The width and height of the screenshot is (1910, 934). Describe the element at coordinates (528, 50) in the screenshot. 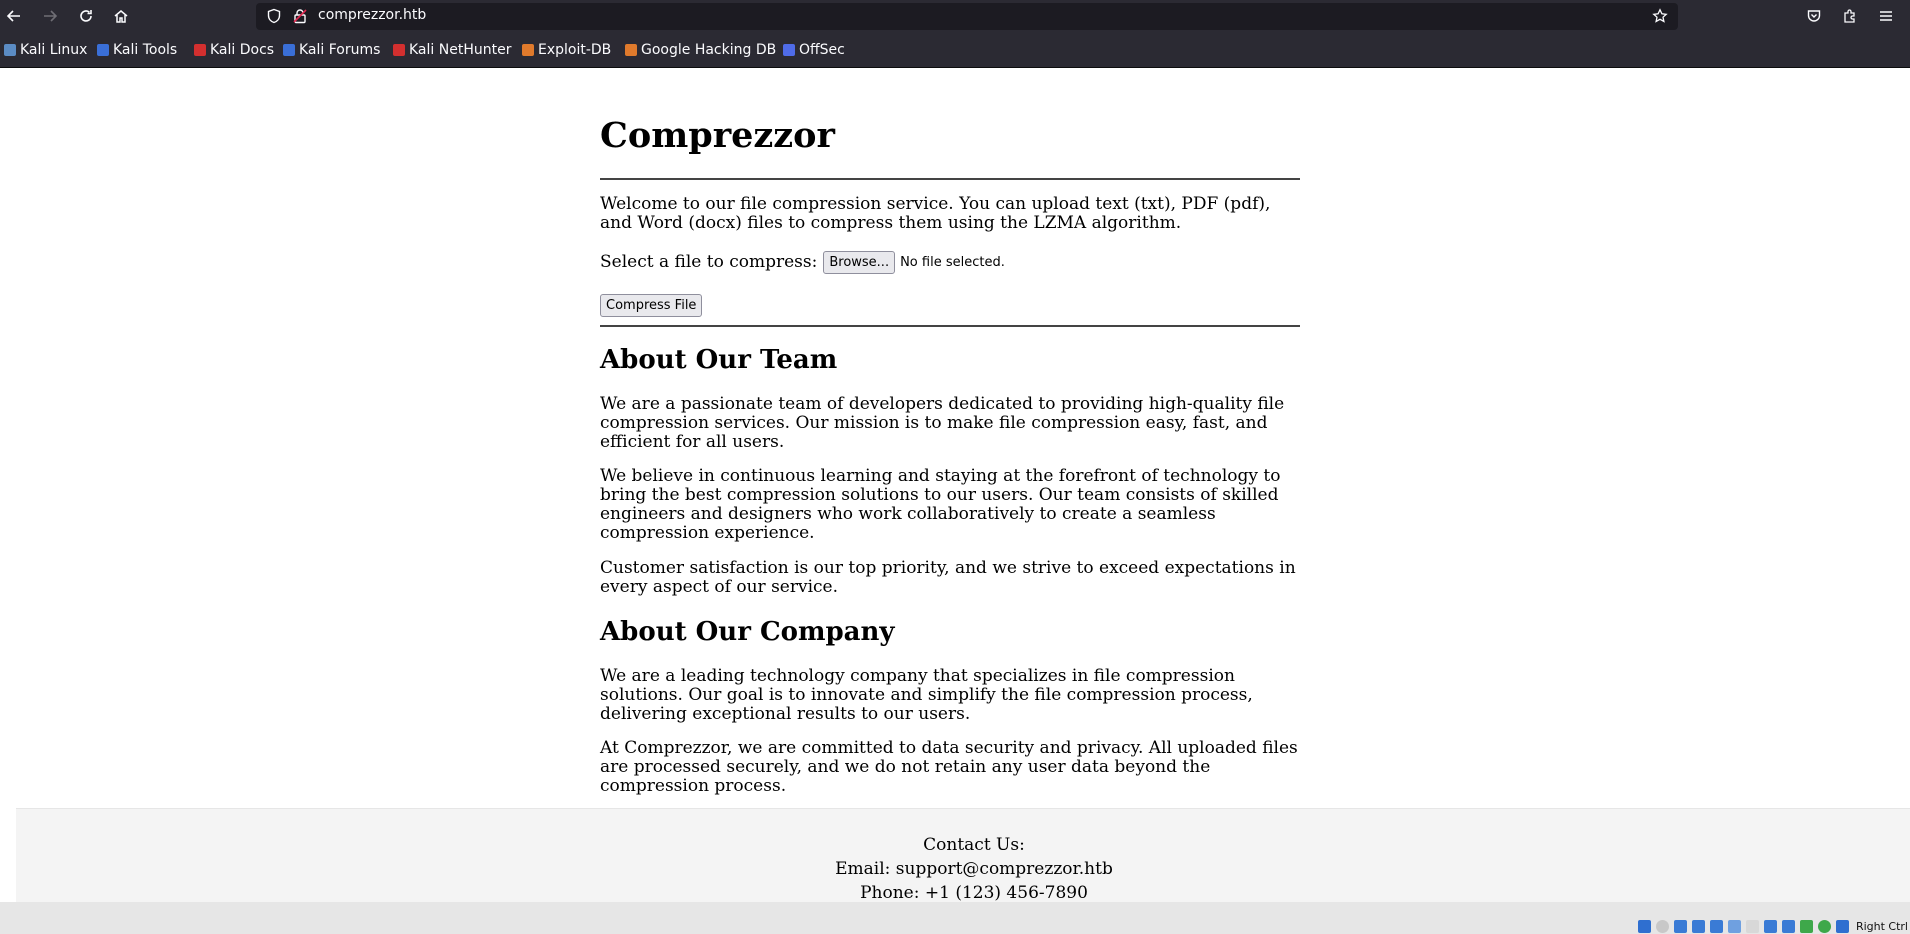

I see `exploit-db-icon` at that location.